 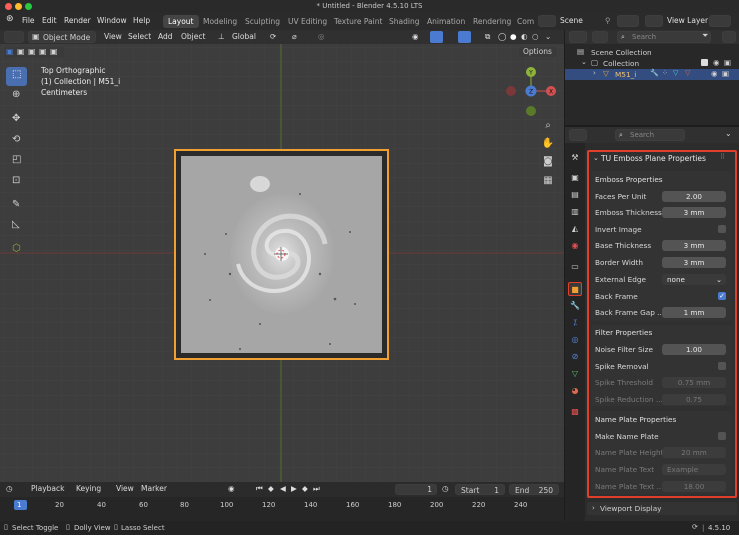 What do you see at coordinates (125, 488) in the screenshot?
I see `menu-timeline-view: View` at bounding box center [125, 488].